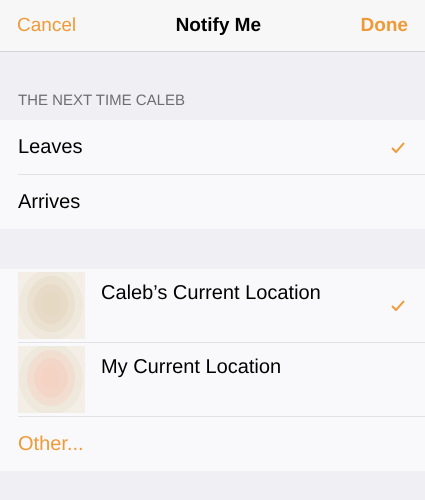 This screenshot has width=425, height=500. What do you see at coordinates (191, 367) in the screenshot?
I see `location-label: My Current Location` at bounding box center [191, 367].